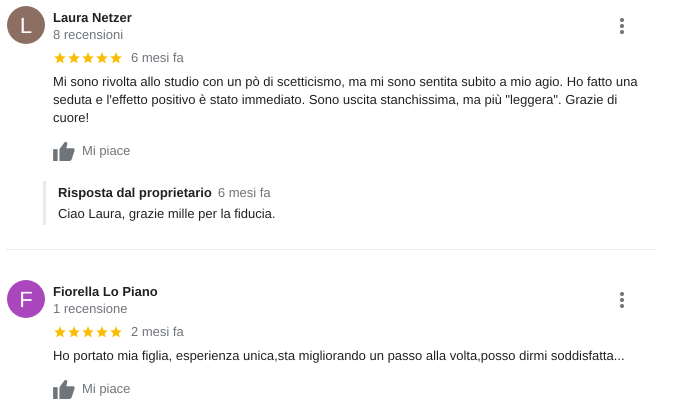 The width and height of the screenshot is (675, 412). Describe the element at coordinates (90, 308) in the screenshot. I see `review-count: 1 recensione` at that location.